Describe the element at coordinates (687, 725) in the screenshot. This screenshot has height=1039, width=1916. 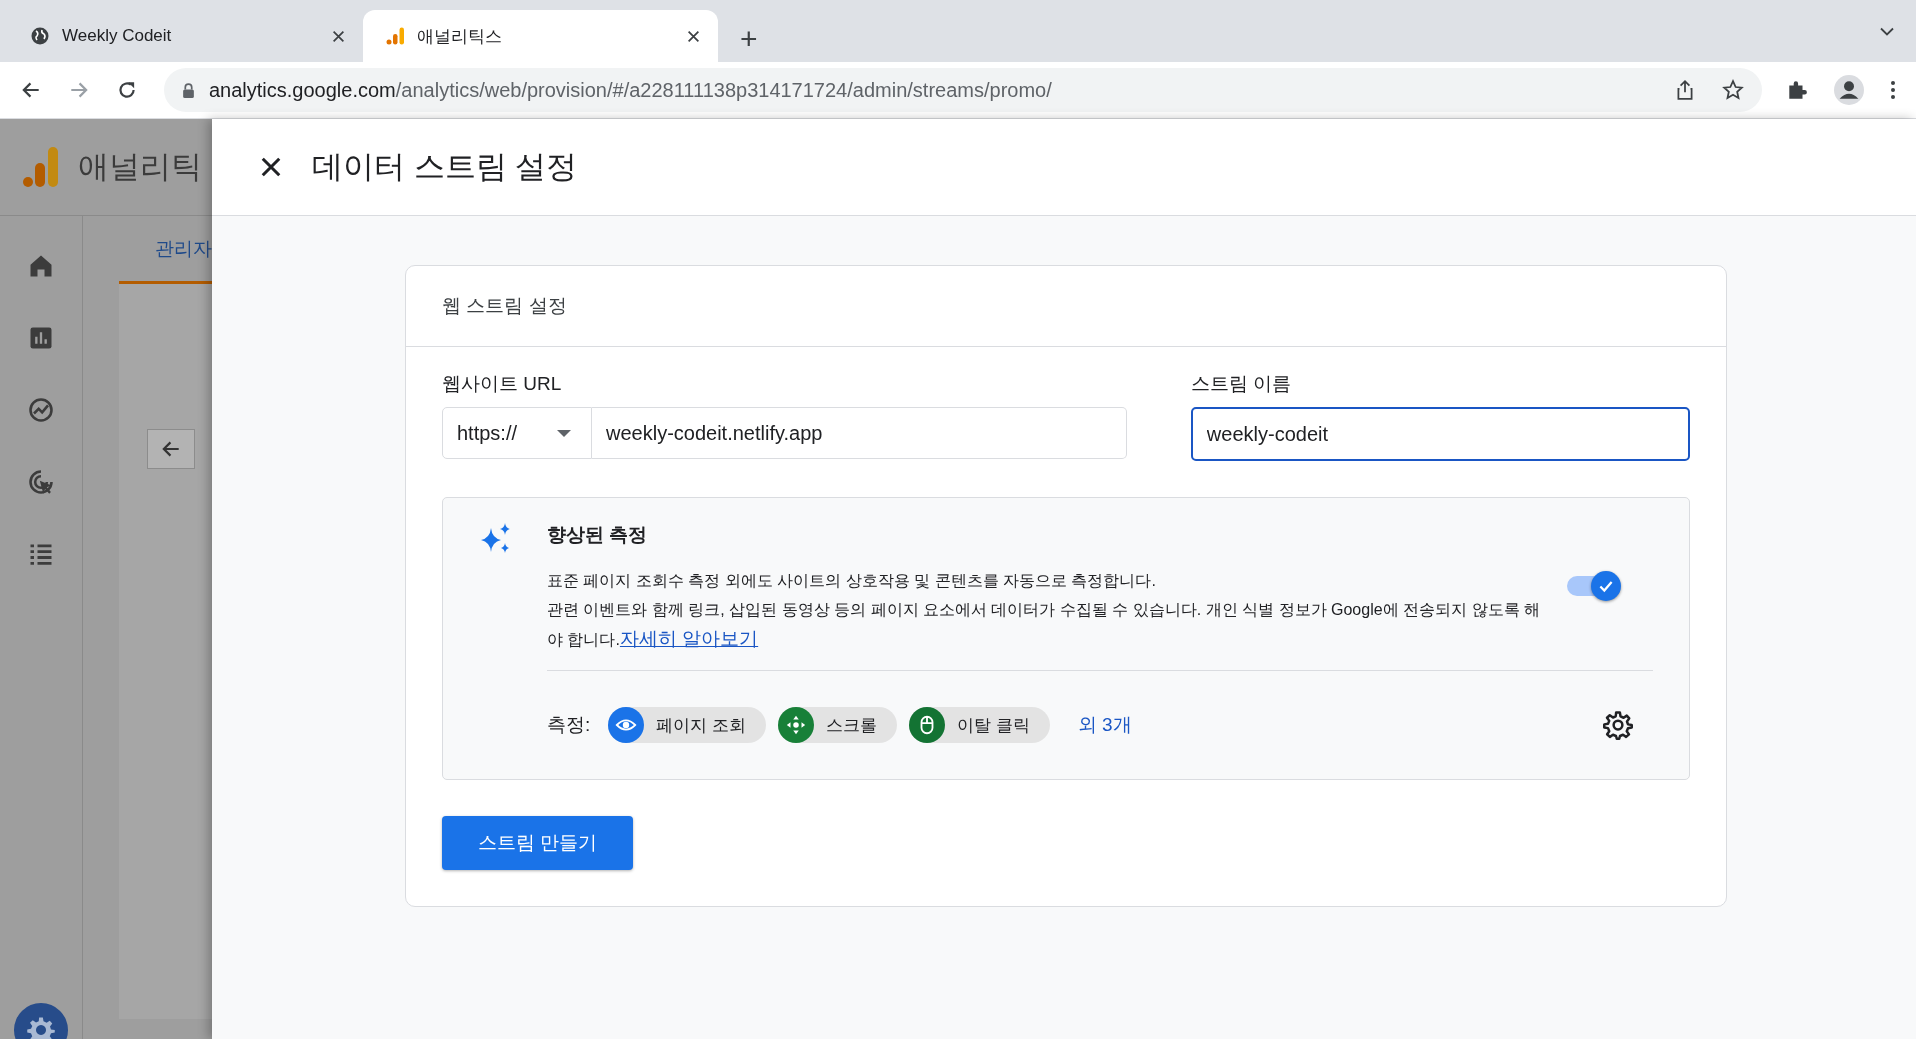
I see `measure-chip: 페이지 조회` at that location.